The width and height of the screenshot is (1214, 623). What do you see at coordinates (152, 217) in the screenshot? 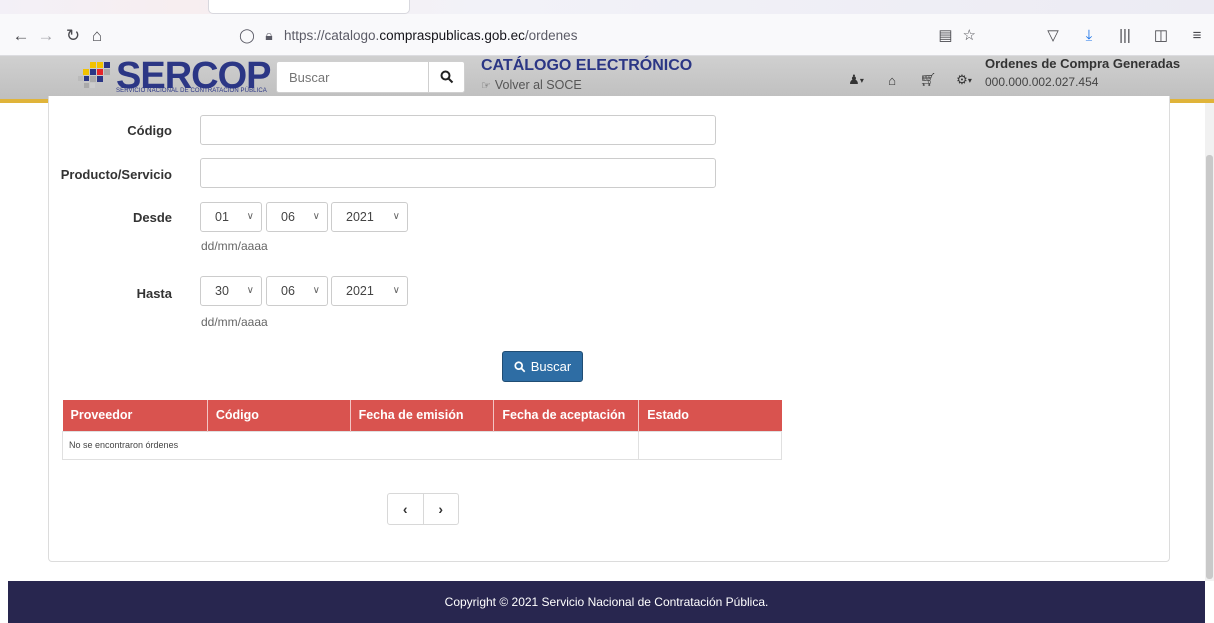
I see `desde-label: Desde` at bounding box center [152, 217].